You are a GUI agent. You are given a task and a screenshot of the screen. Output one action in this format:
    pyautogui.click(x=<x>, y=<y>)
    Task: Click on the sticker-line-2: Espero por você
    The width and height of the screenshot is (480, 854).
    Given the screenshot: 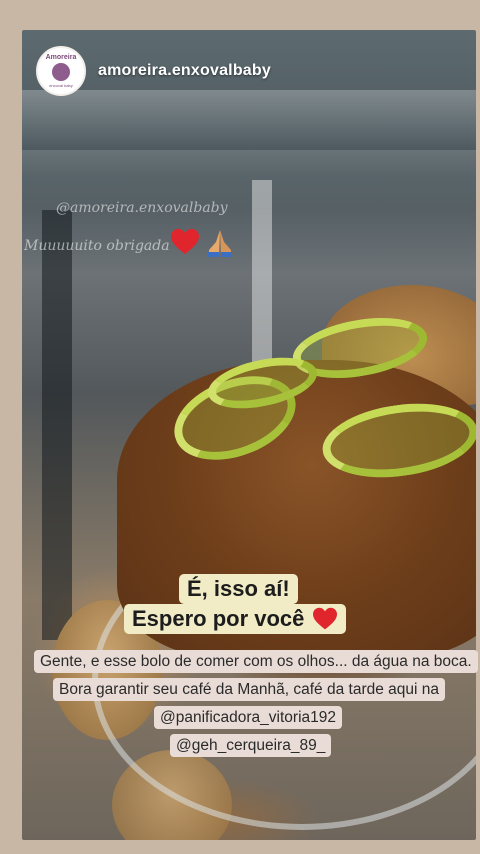 What is the action you would take?
    pyautogui.click(x=235, y=619)
    